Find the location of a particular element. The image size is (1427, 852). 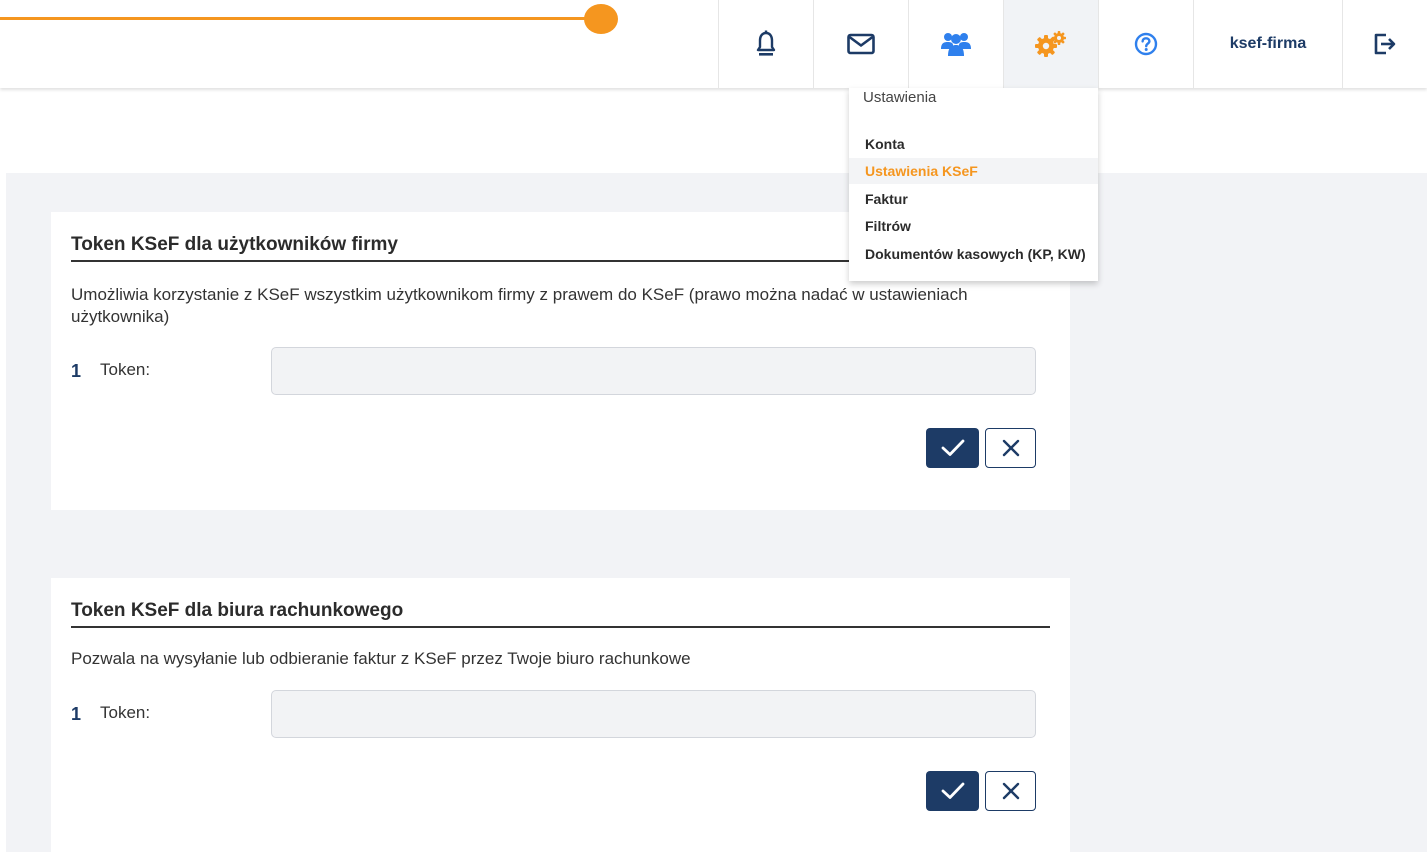

bell-icon is located at coordinates (766, 43).